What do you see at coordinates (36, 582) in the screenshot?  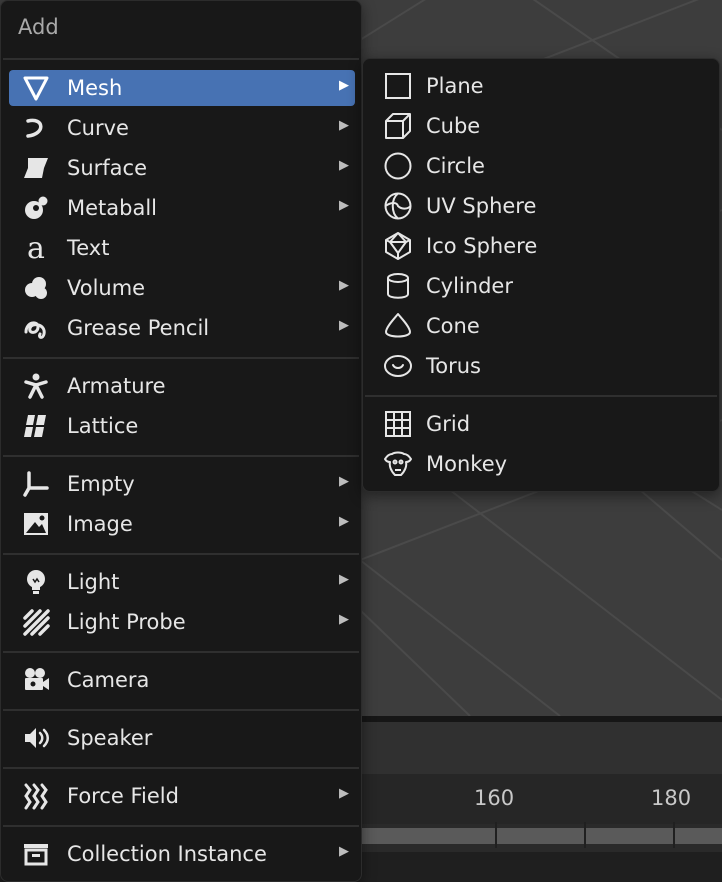 I see `light-icon` at bounding box center [36, 582].